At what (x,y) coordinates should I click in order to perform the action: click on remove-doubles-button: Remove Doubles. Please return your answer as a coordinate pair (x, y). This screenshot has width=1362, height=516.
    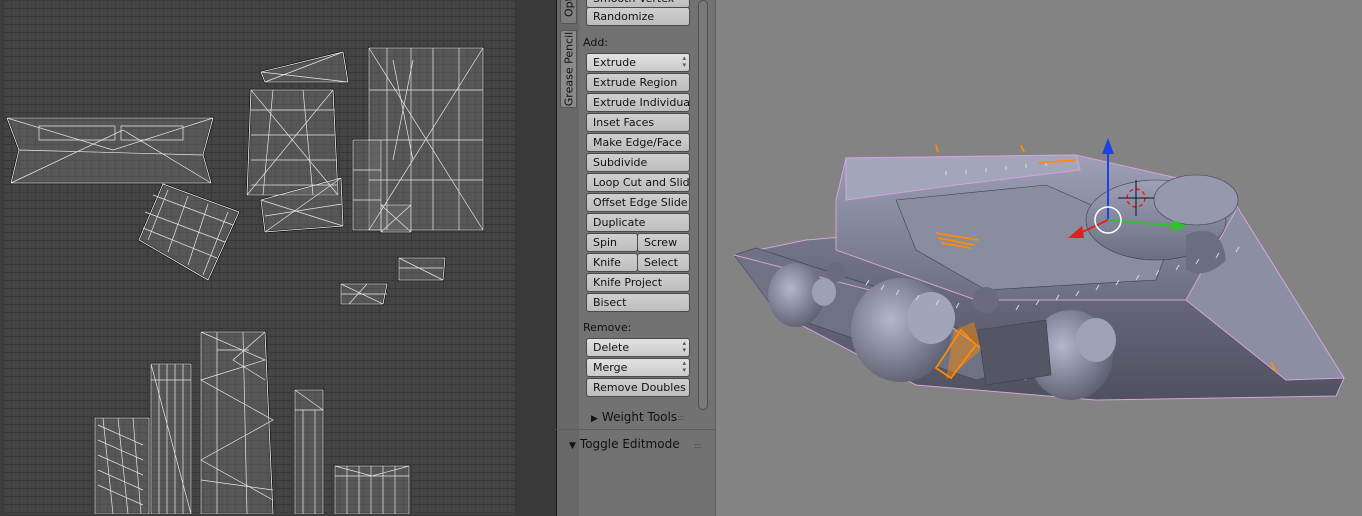
    Looking at the image, I should click on (638, 387).